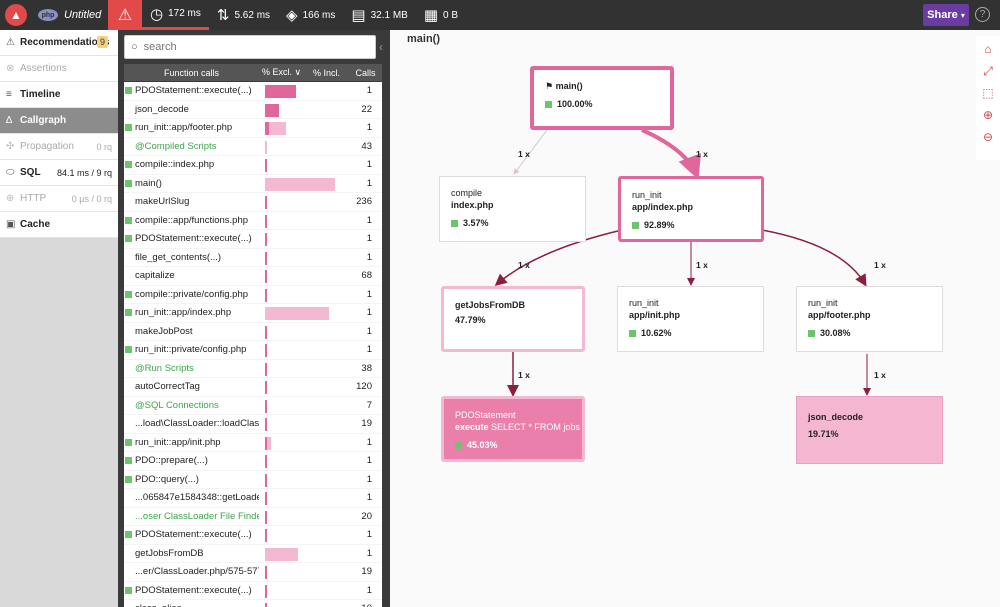 This screenshot has width=1000, height=607. I want to click on profile-title: Untitled, so click(84, 15).